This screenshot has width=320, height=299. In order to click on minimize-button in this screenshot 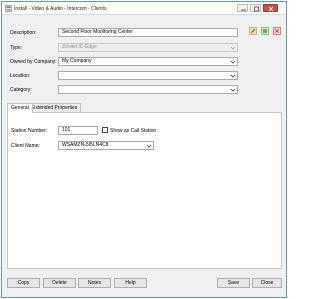, I will do `click(242, 8)`.